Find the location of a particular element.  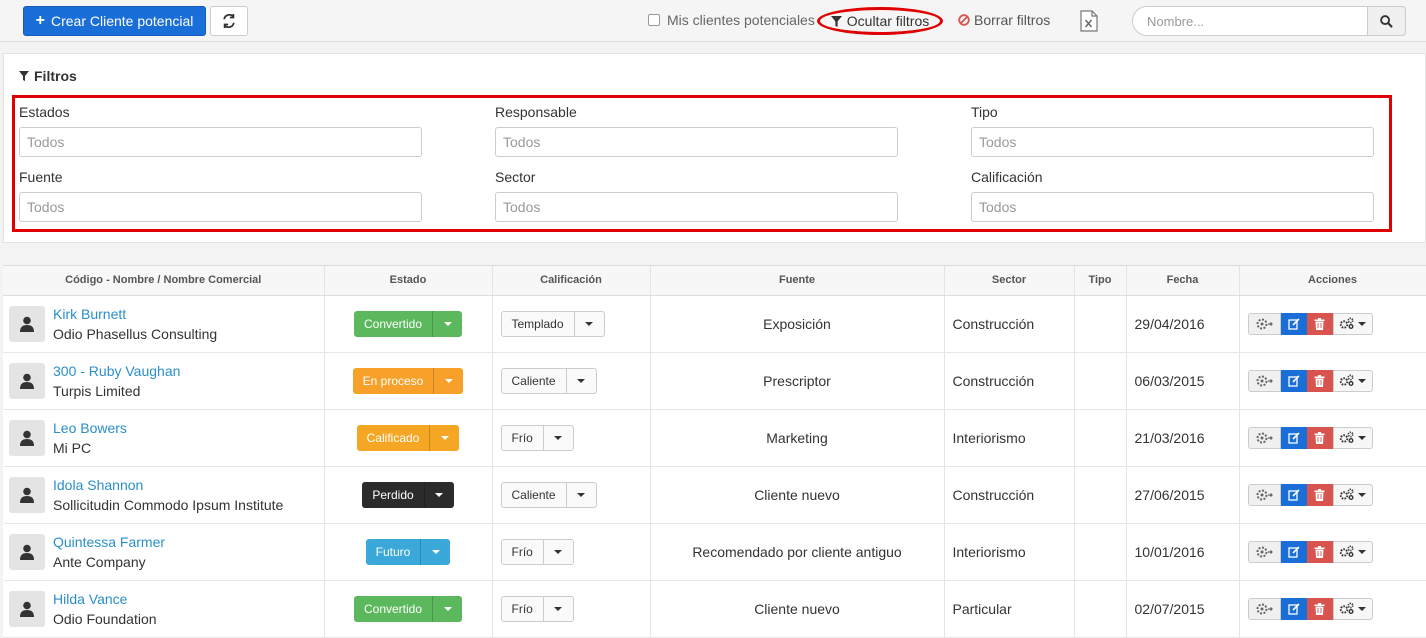

header-source: Fuente is located at coordinates (797, 281).